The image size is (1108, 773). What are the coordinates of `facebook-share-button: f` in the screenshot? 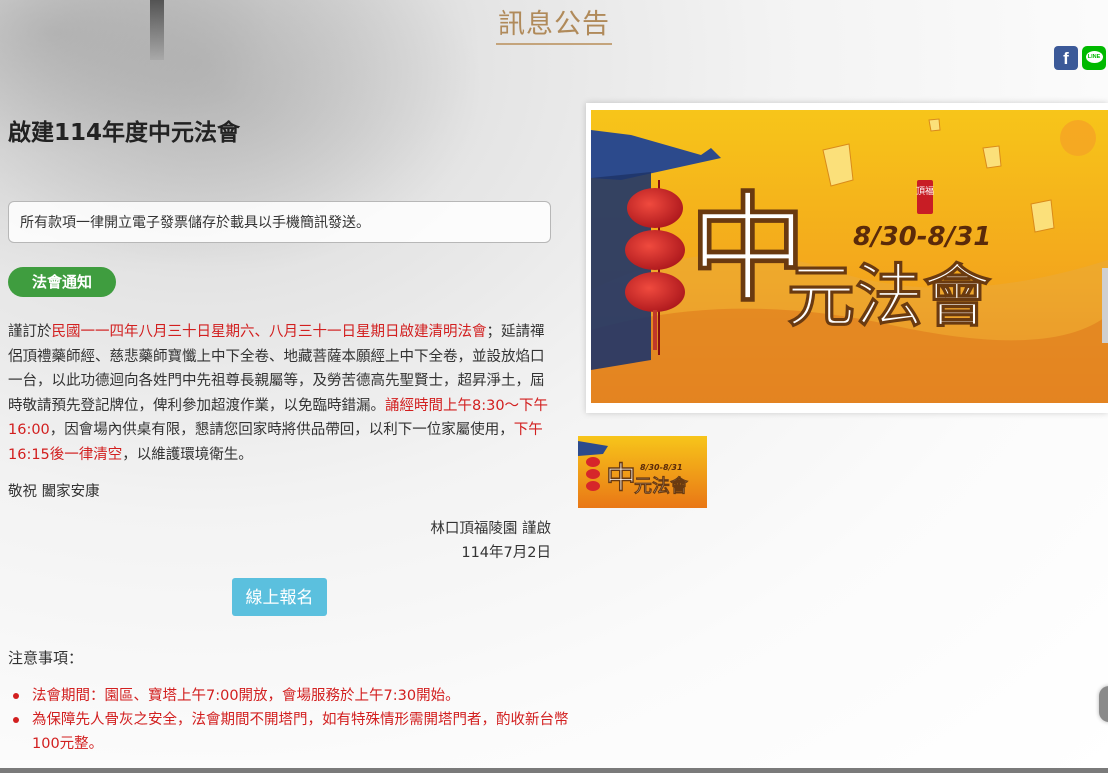 It's located at (1066, 58).